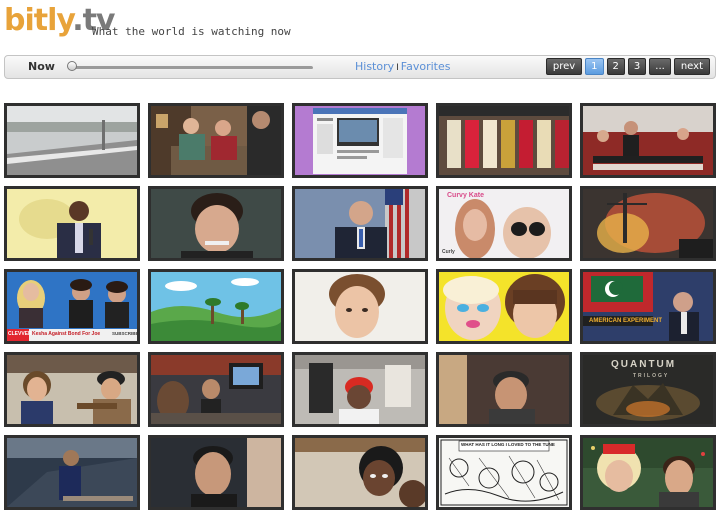  I want to click on pagination: prev 1 2 3 ... next, so click(627, 66).